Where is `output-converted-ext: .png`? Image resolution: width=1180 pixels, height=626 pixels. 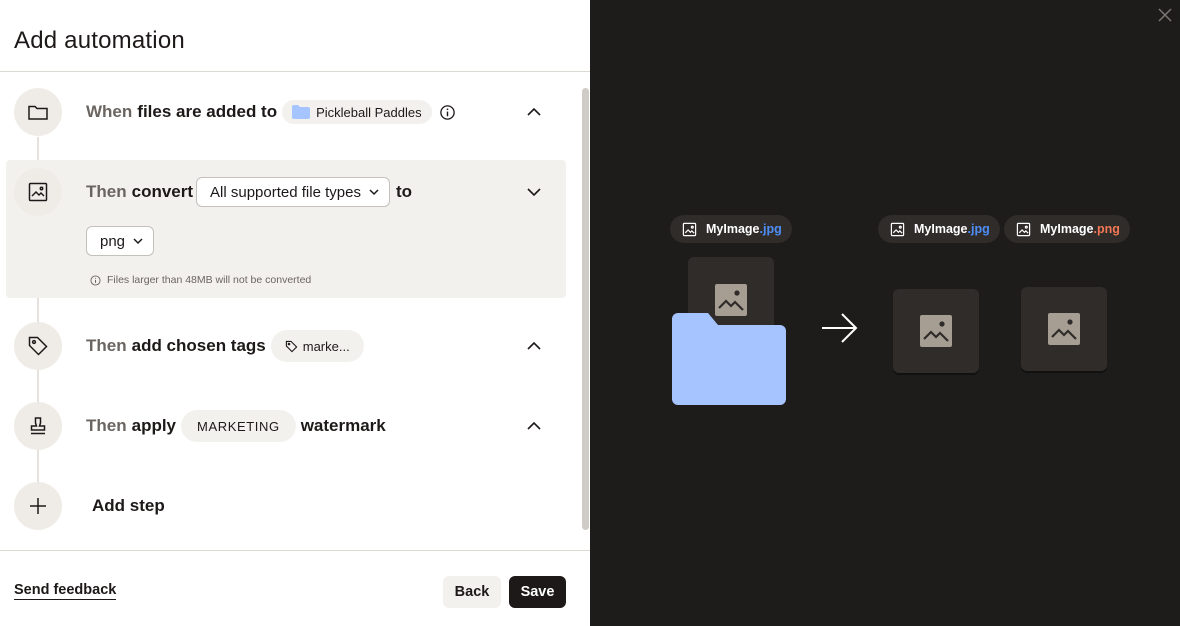
output-converted-ext: .png is located at coordinates (1106, 229).